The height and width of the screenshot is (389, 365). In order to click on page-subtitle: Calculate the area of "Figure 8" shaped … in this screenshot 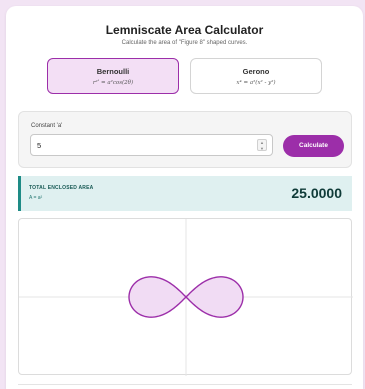, I will do `click(184, 43)`.